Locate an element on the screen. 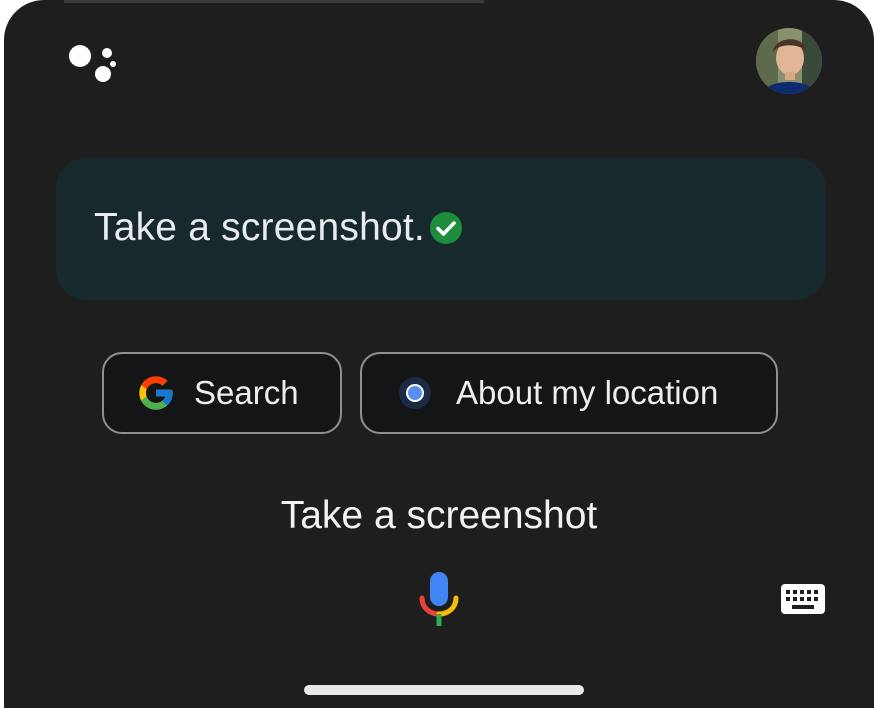 This screenshot has height=708, width=874. check-circle-icon is located at coordinates (445, 228).